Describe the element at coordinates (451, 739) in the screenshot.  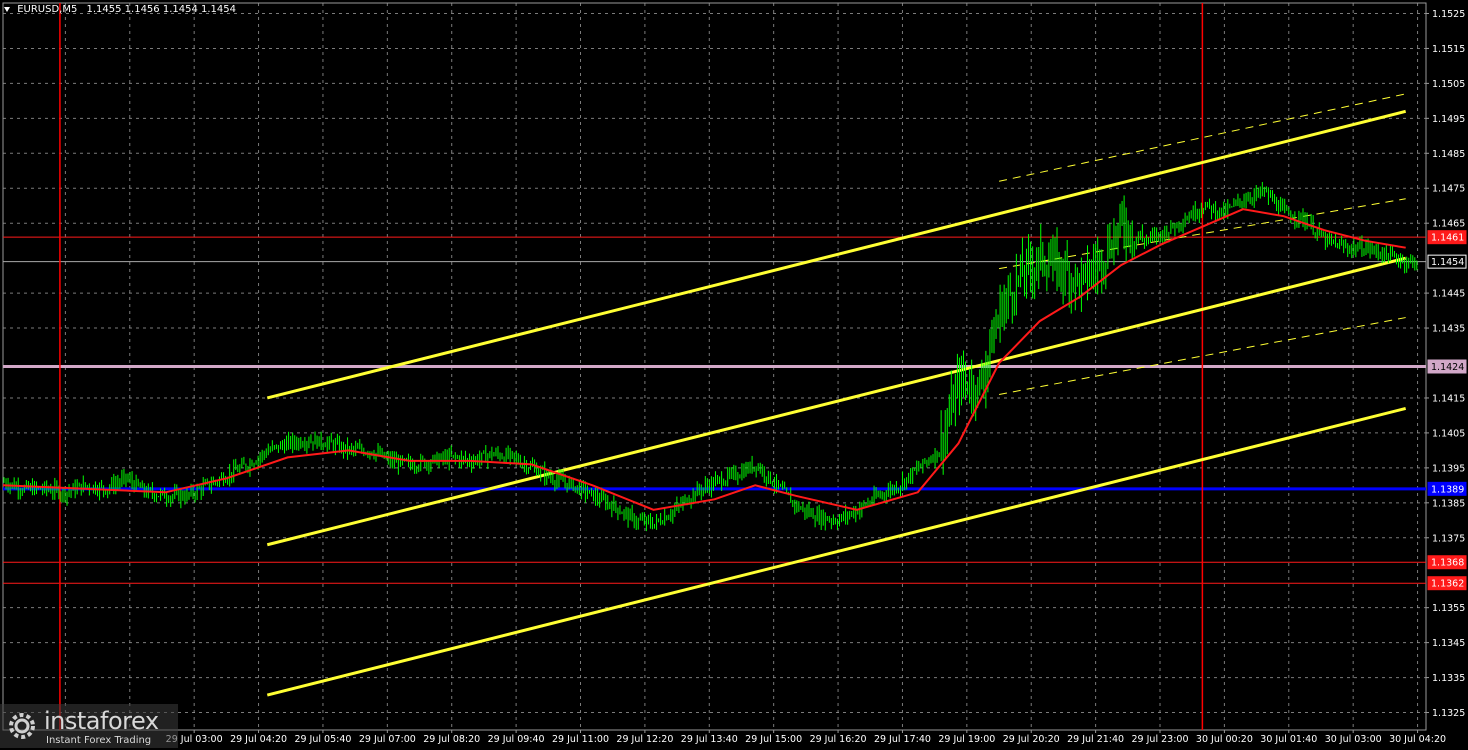
I see `x-tick-label: 29 Jul 08:20` at that location.